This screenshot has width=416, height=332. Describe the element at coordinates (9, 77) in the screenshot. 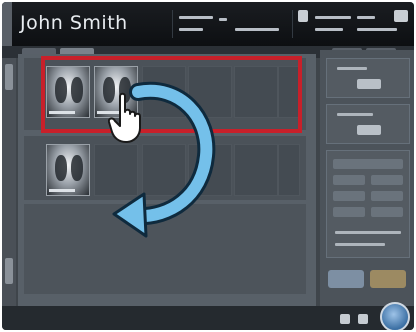

I see `rail-handle-top` at that location.